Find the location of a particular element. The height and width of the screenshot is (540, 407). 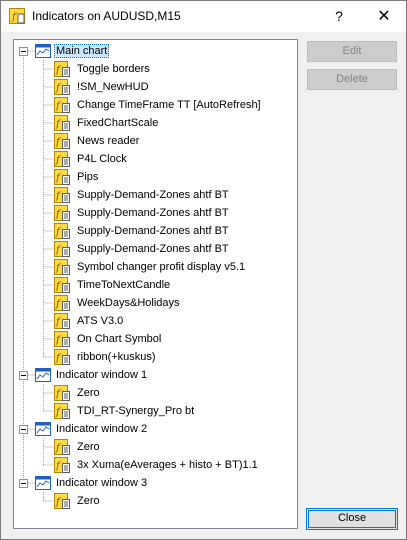

tree-group-3: Indicator window 3 is located at coordinates (101, 483).